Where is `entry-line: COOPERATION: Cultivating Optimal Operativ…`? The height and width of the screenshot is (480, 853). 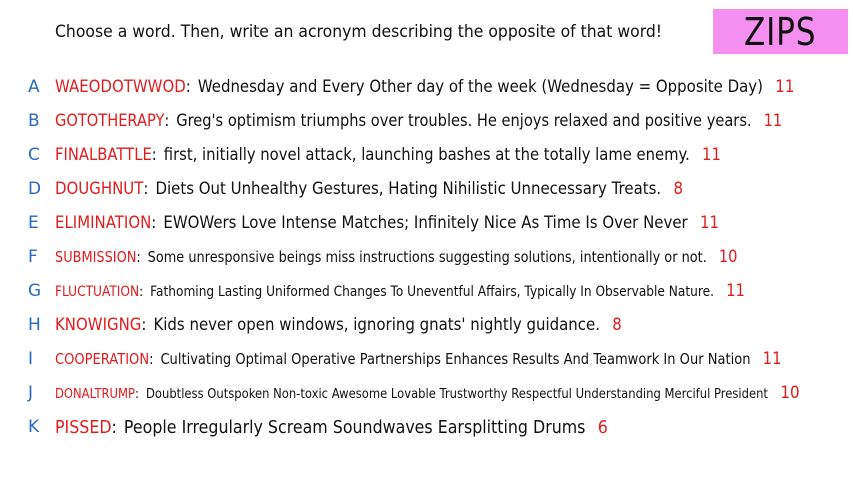 entry-line: COOPERATION: Cultivating Optimal Operativ… is located at coordinates (418, 359).